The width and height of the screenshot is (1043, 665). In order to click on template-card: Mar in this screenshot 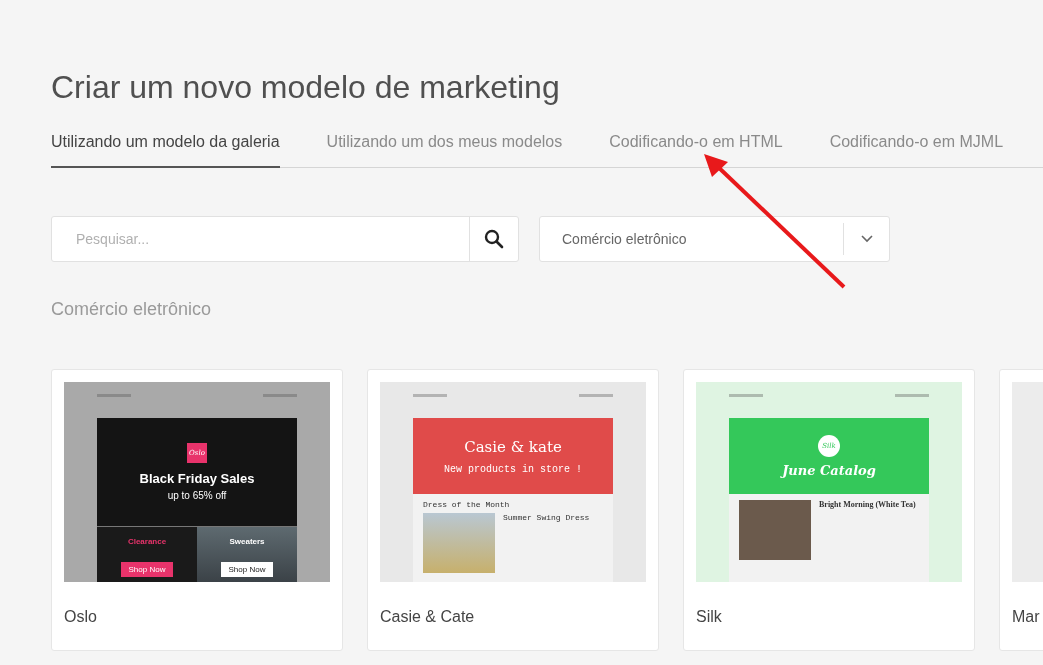, I will do `click(1021, 510)`.